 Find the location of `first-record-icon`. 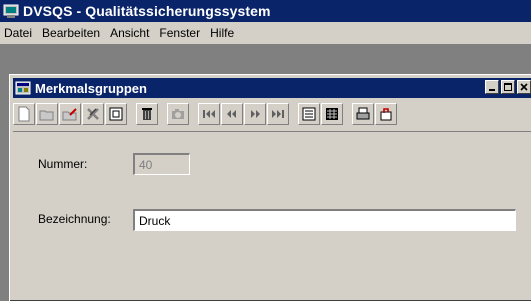

first-record-icon is located at coordinates (209, 114).